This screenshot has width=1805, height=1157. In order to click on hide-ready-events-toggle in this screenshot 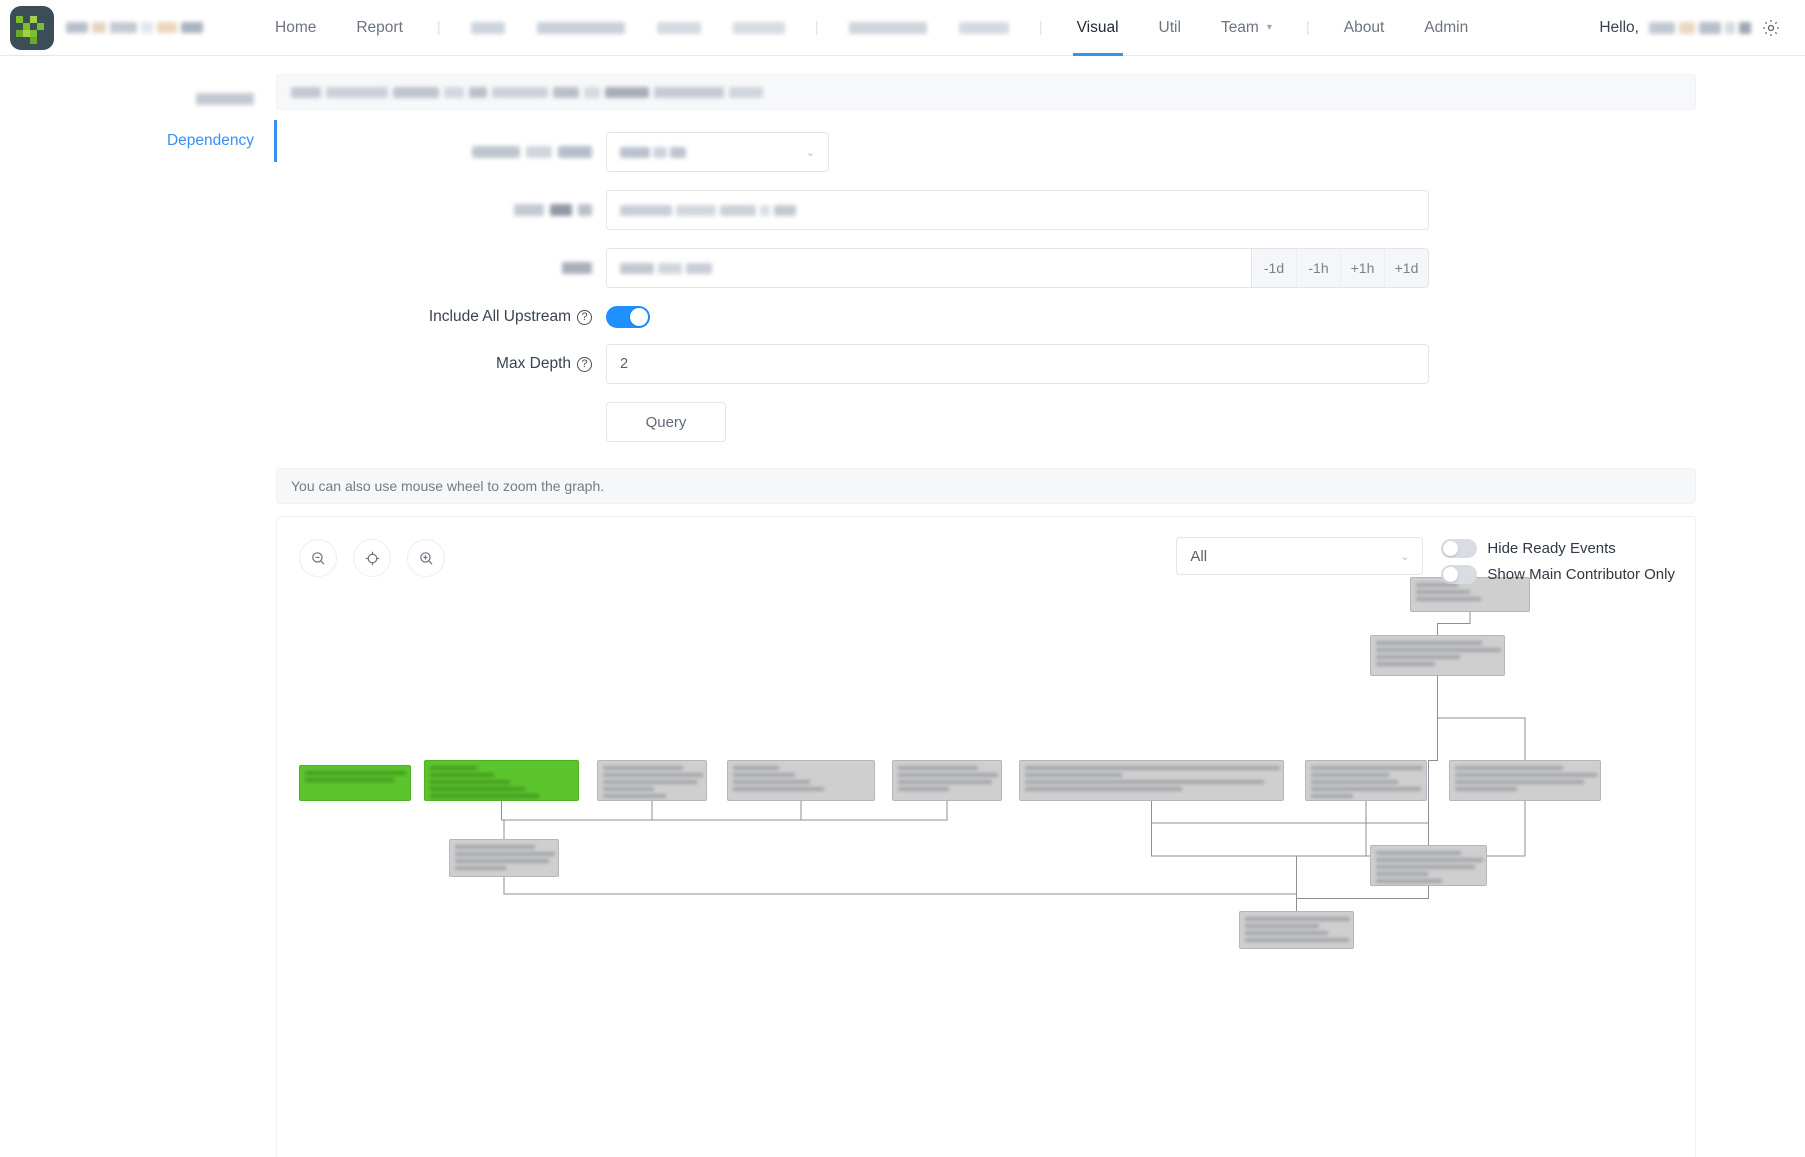, I will do `click(1459, 548)`.